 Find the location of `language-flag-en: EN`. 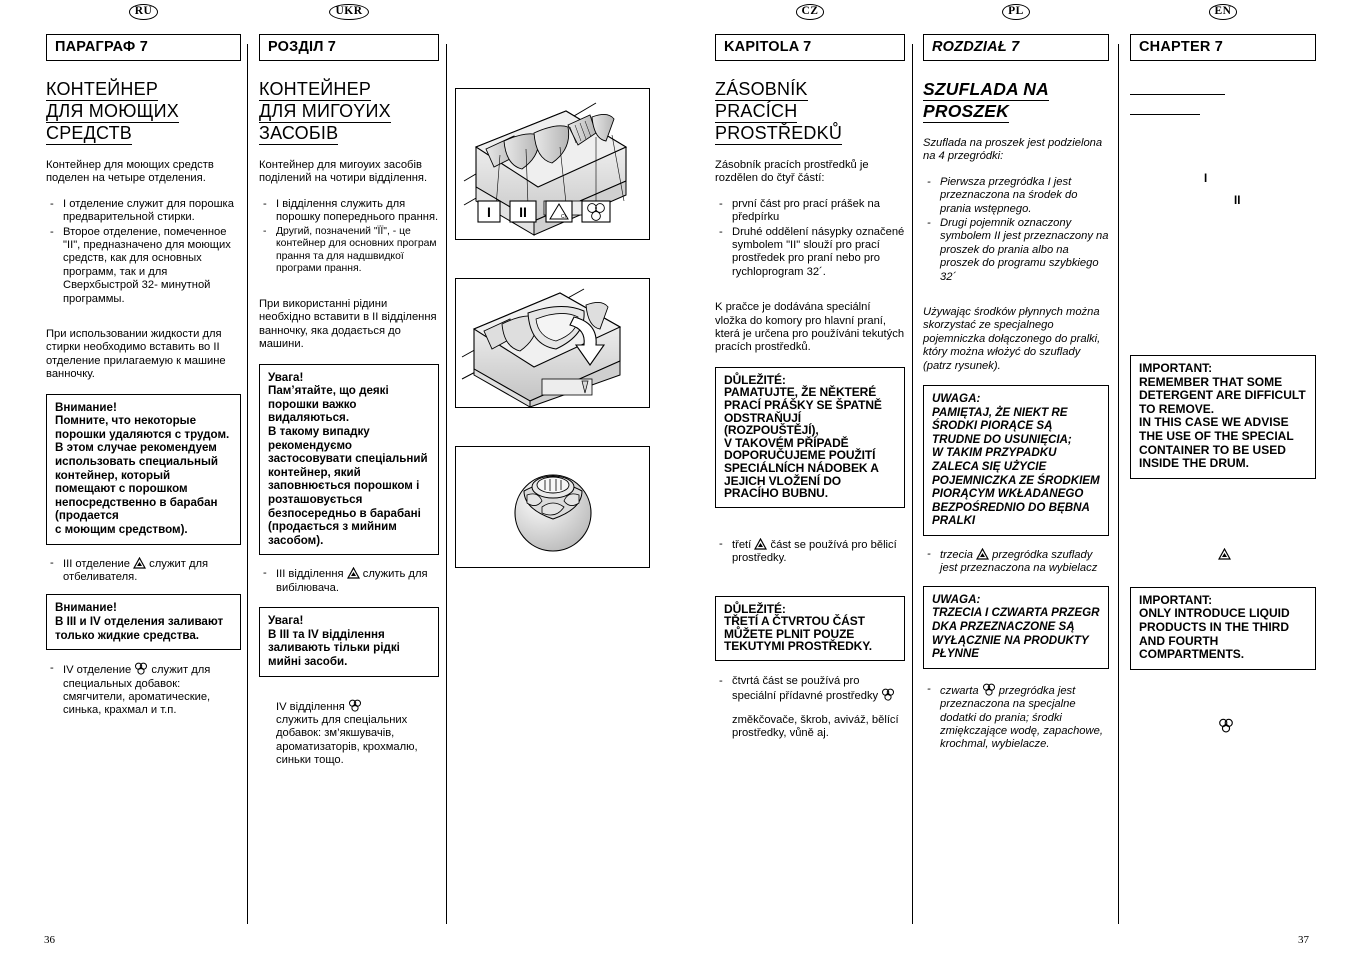

language-flag-en: EN is located at coordinates (1223, 10).